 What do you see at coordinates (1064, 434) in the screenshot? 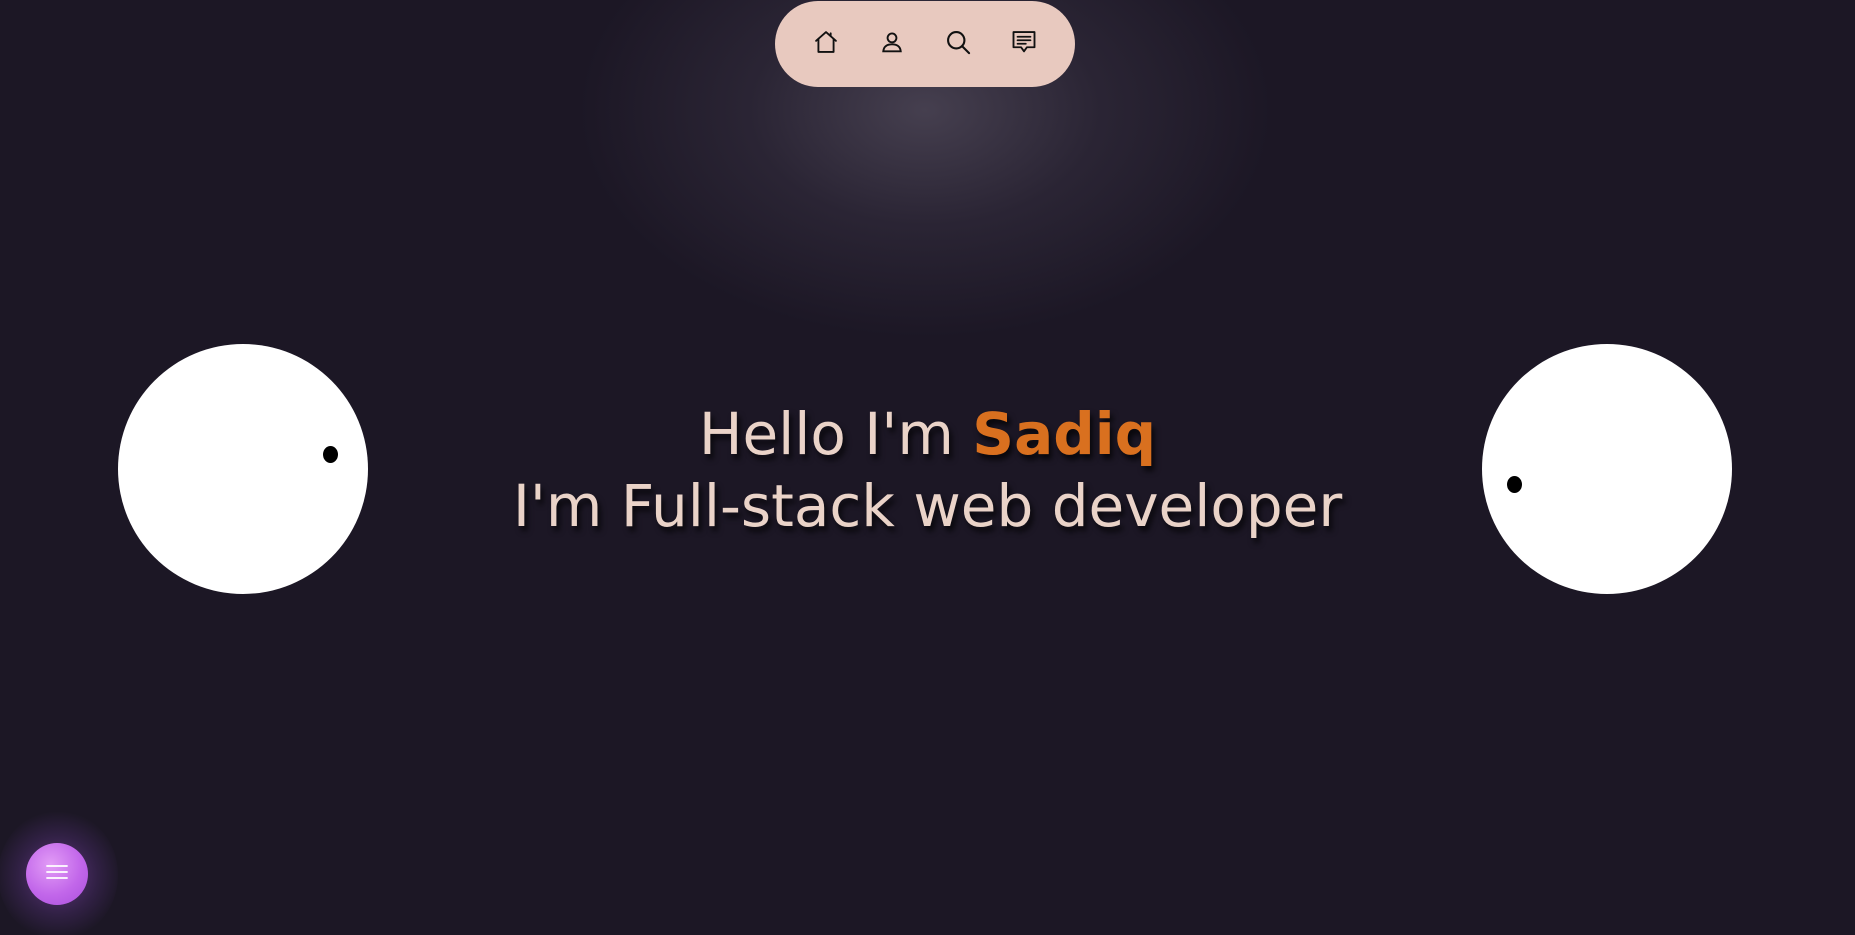
I see `hero-name: Sadiq` at bounding box center [1064, 434].